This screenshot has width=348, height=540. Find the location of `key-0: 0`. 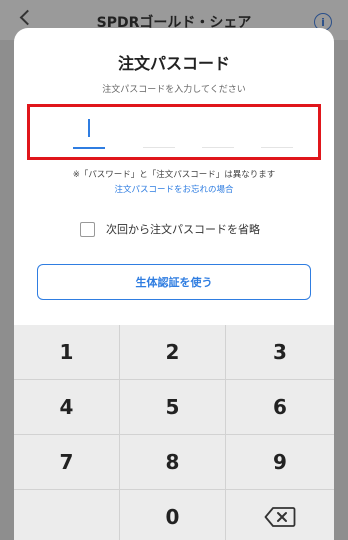

key-0: 0 is located at coordinates (173, 515).